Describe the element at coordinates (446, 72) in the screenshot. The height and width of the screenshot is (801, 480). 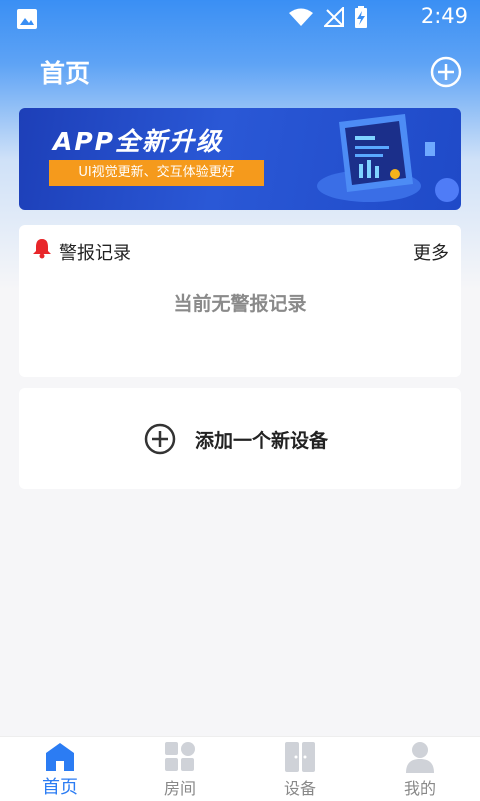
I see `add-plus-circle-icon` at that location.